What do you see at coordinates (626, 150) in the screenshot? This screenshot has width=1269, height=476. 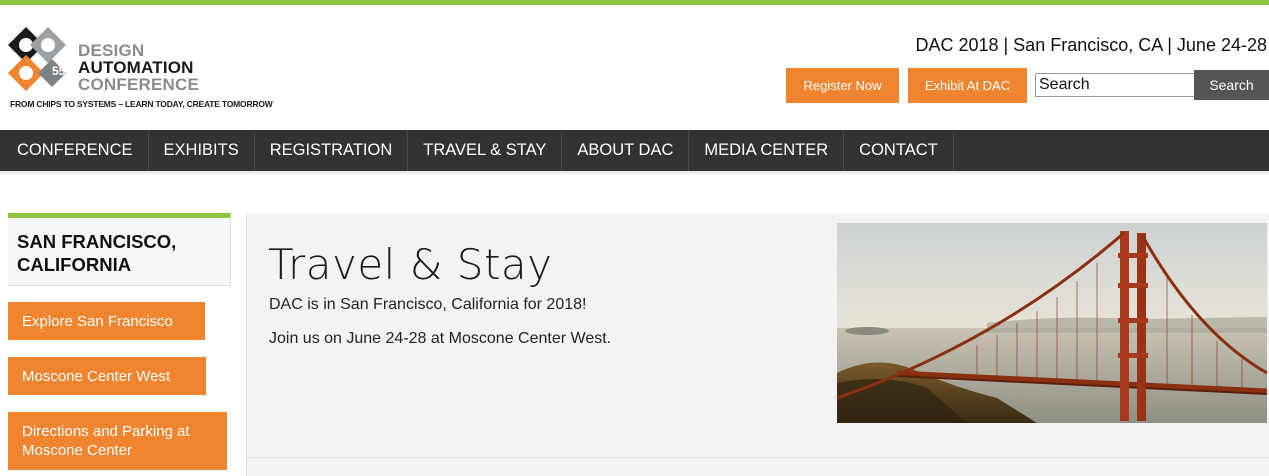 I see `nav-item-about-dac: ABOUT DAC` at bounding box center [626, 150].